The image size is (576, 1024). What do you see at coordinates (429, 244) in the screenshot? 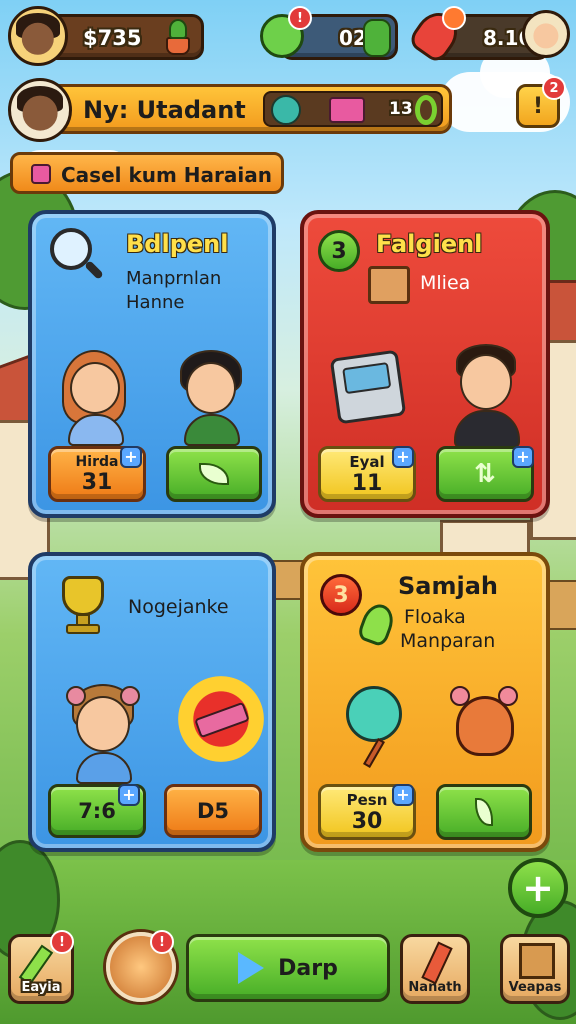
I see `card-2-title: Falgienl` at bounding box center [429, 244].